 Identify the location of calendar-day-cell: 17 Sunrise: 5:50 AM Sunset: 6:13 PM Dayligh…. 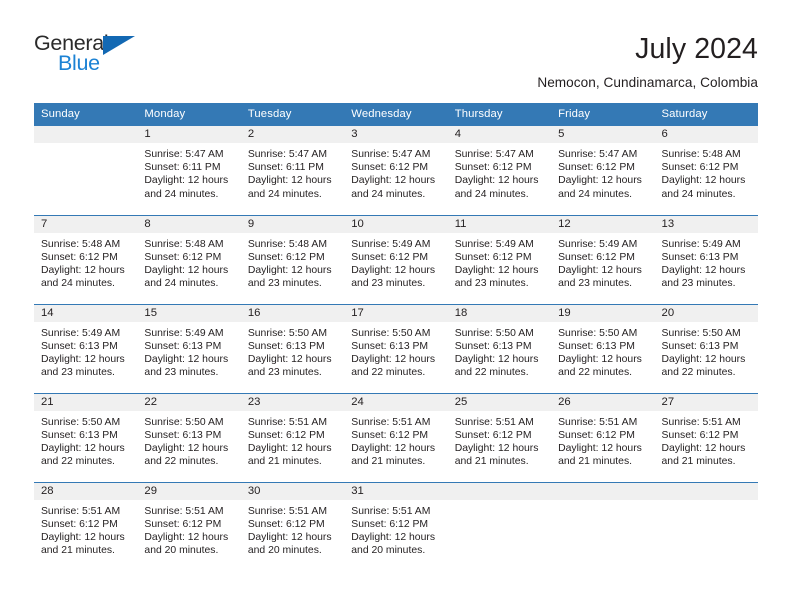
(396, 348).